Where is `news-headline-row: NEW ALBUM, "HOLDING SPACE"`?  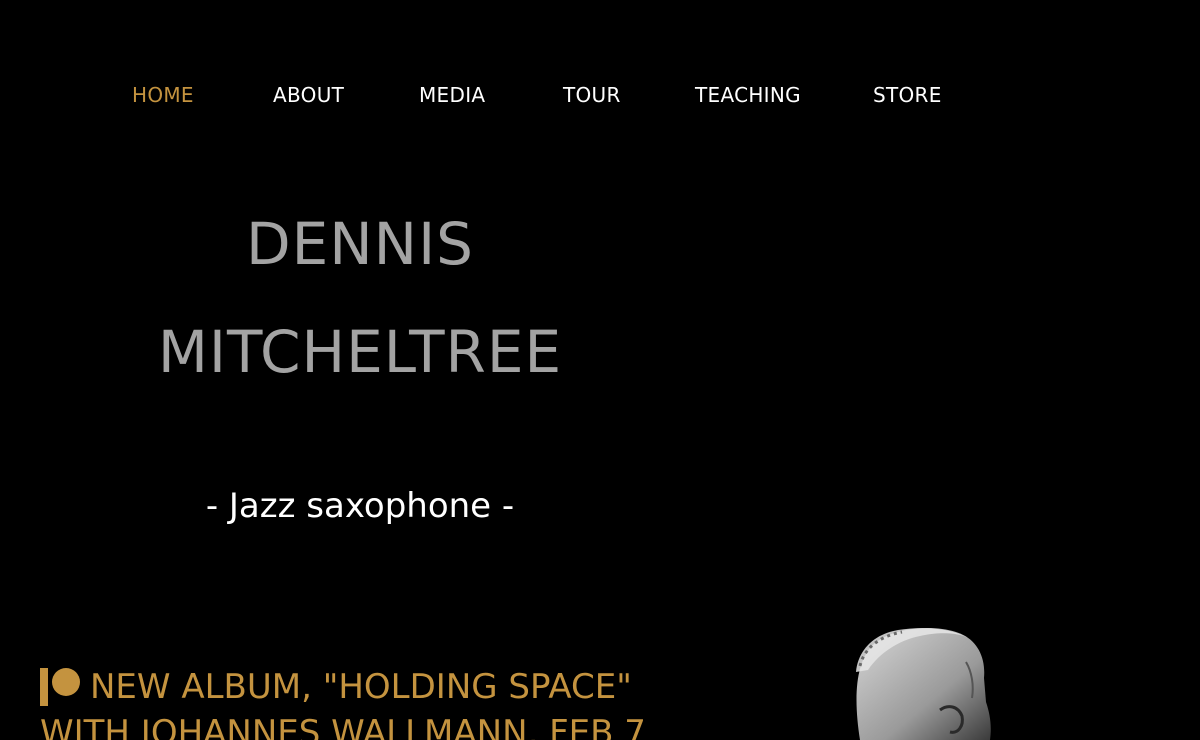
news-headline-row: NEW ALBUM, "HOLDING SPACE" is located at coordinates (390, 687).